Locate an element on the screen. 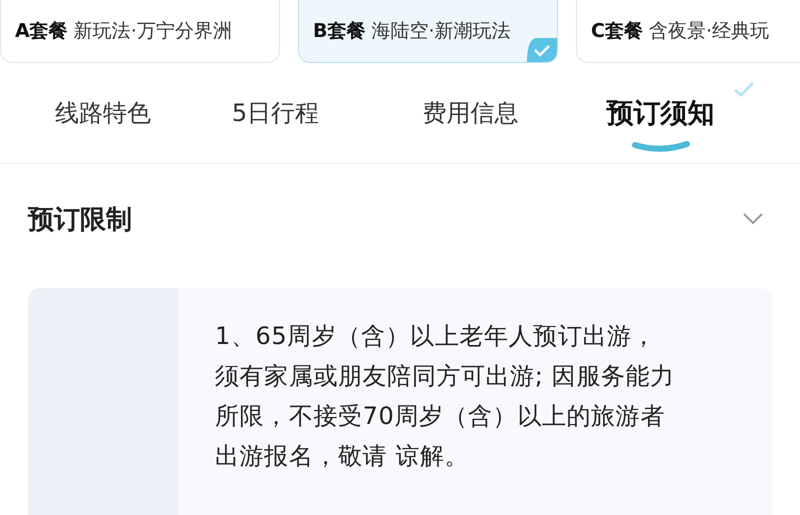 The height and width of the screenshot is (515, 800). package-code: C套餐 is located at coordinates (617, 31).